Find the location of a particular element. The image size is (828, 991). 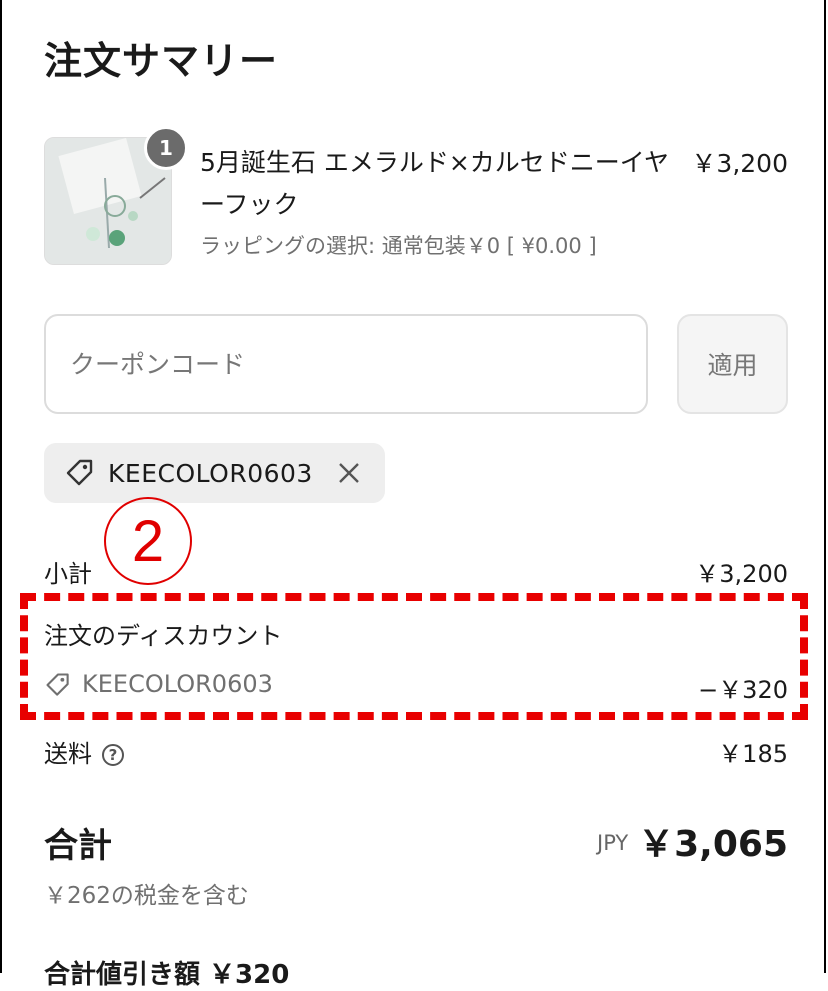

quantity-badge: 1 is located at coordinates (166, 148).